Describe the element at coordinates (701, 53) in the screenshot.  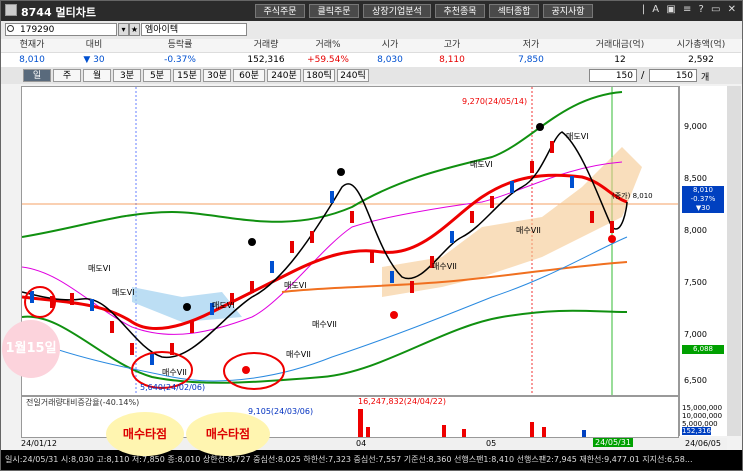
I see `quote-col: 시가총액(억) 2,592` at that location.